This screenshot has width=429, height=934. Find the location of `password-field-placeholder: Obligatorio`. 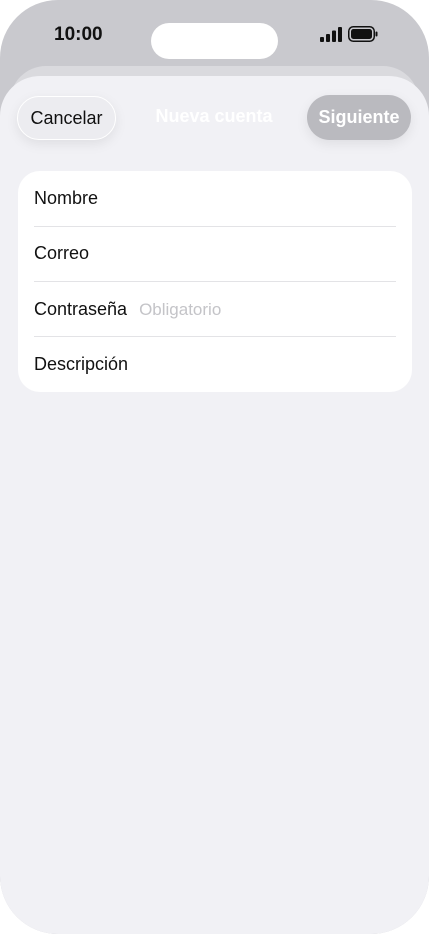

password-field-placeholder: Obligatorio is located at coordinates (180, 309).